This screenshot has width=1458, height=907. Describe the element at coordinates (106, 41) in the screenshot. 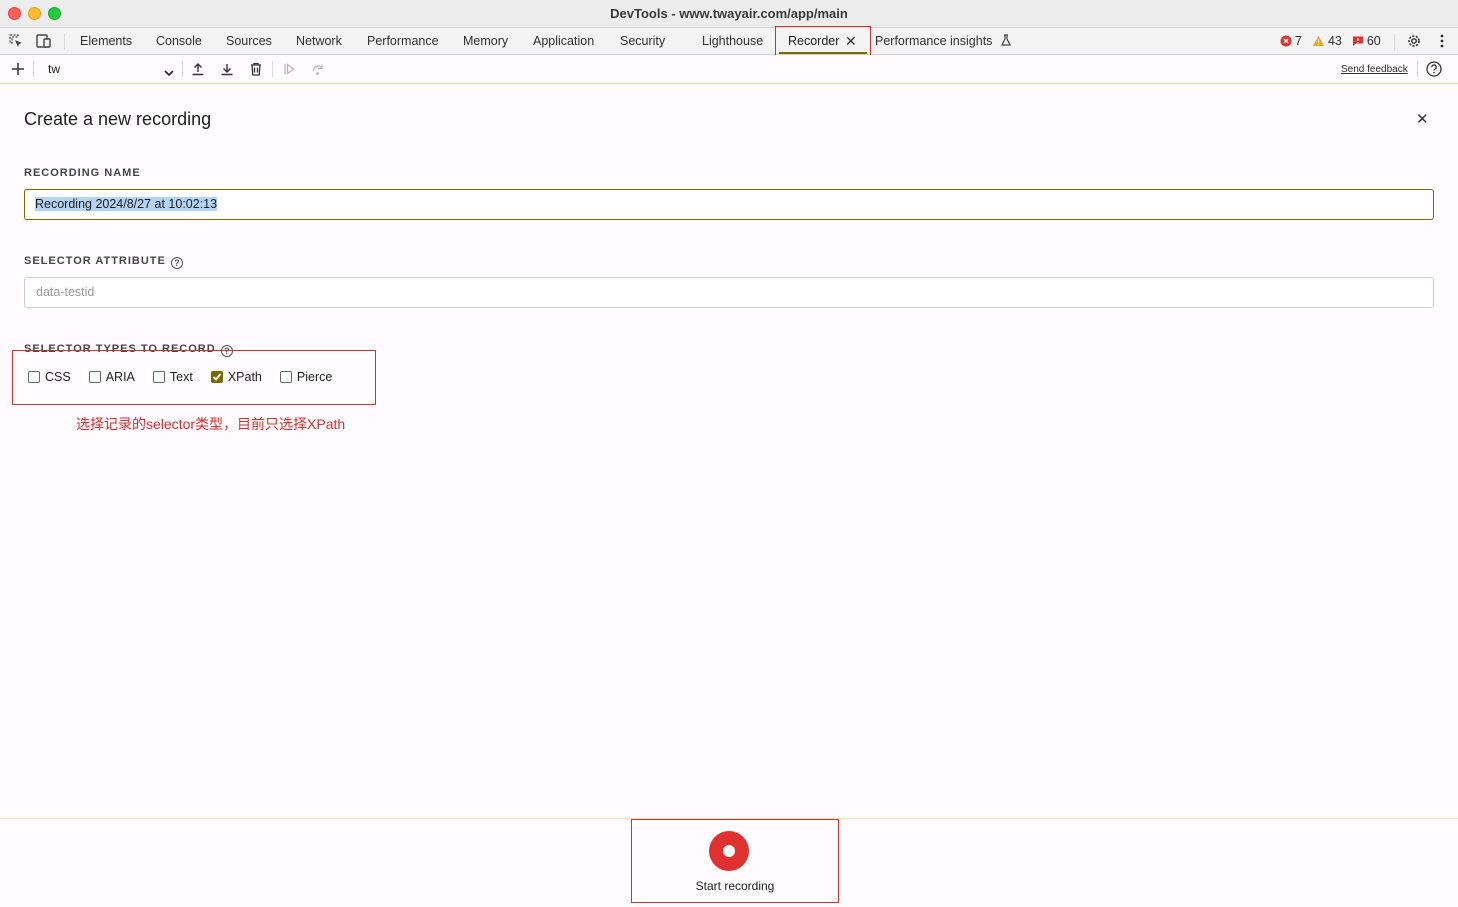

I see `tab-elements: Elements` at that location.